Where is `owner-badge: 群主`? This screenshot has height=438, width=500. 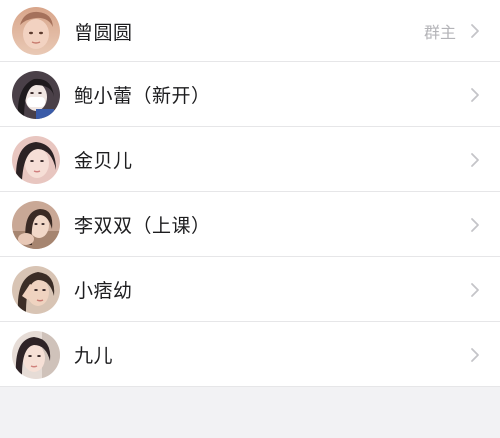
owner-badge: 群主 is located at coordinates (439, 32).